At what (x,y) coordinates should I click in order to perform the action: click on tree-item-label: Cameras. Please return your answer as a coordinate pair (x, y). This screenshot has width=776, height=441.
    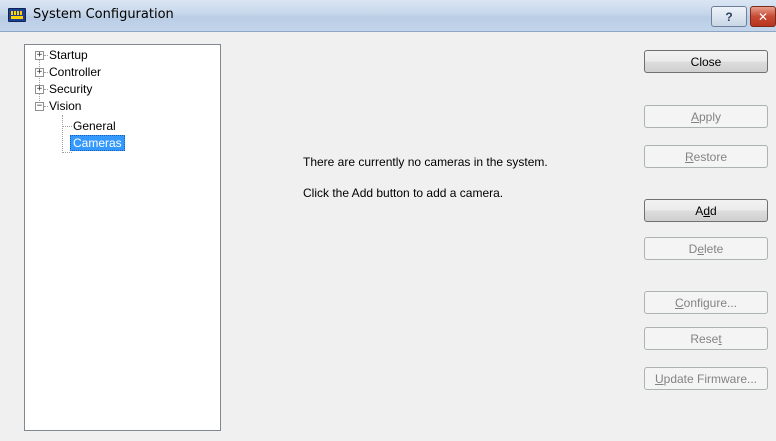
    Looking at the image, I should click on (97, 143).